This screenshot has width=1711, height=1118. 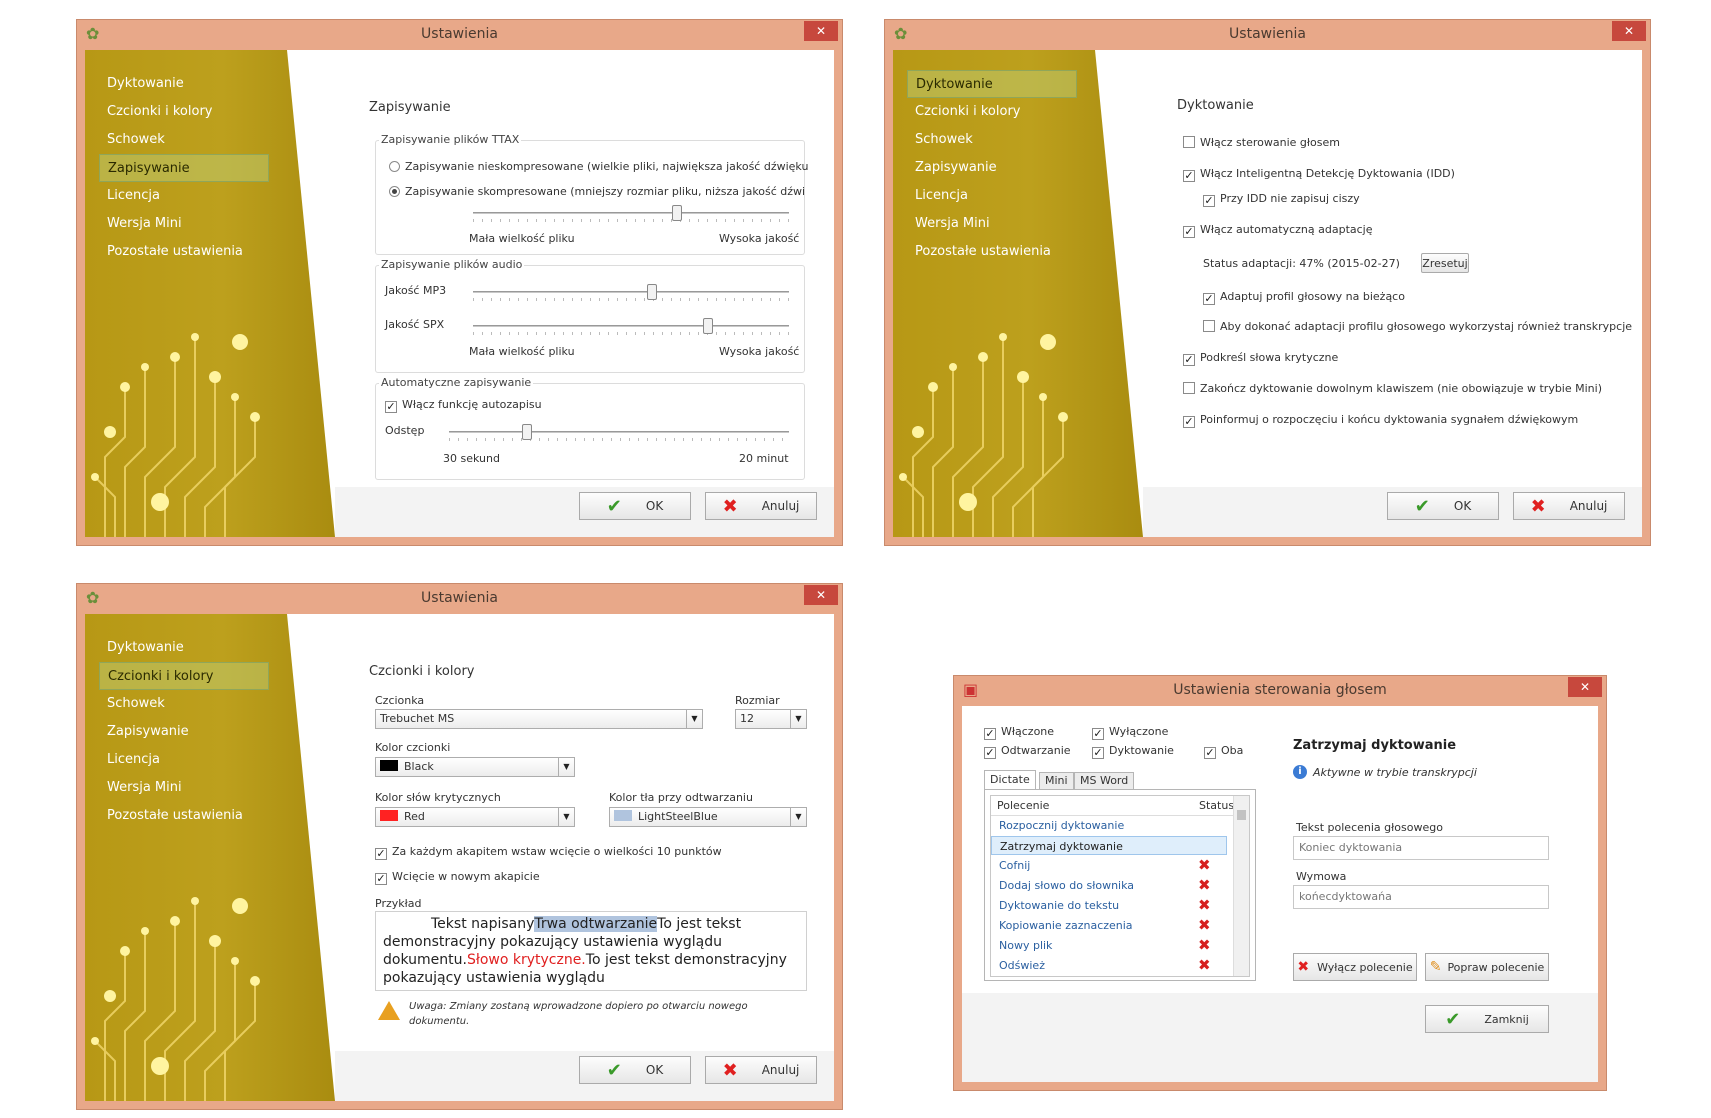 What do you see at coordinates (475, 817) in the screenshot?
I see `critical-color-select: Red ▼` at bounding box center [475, 817].